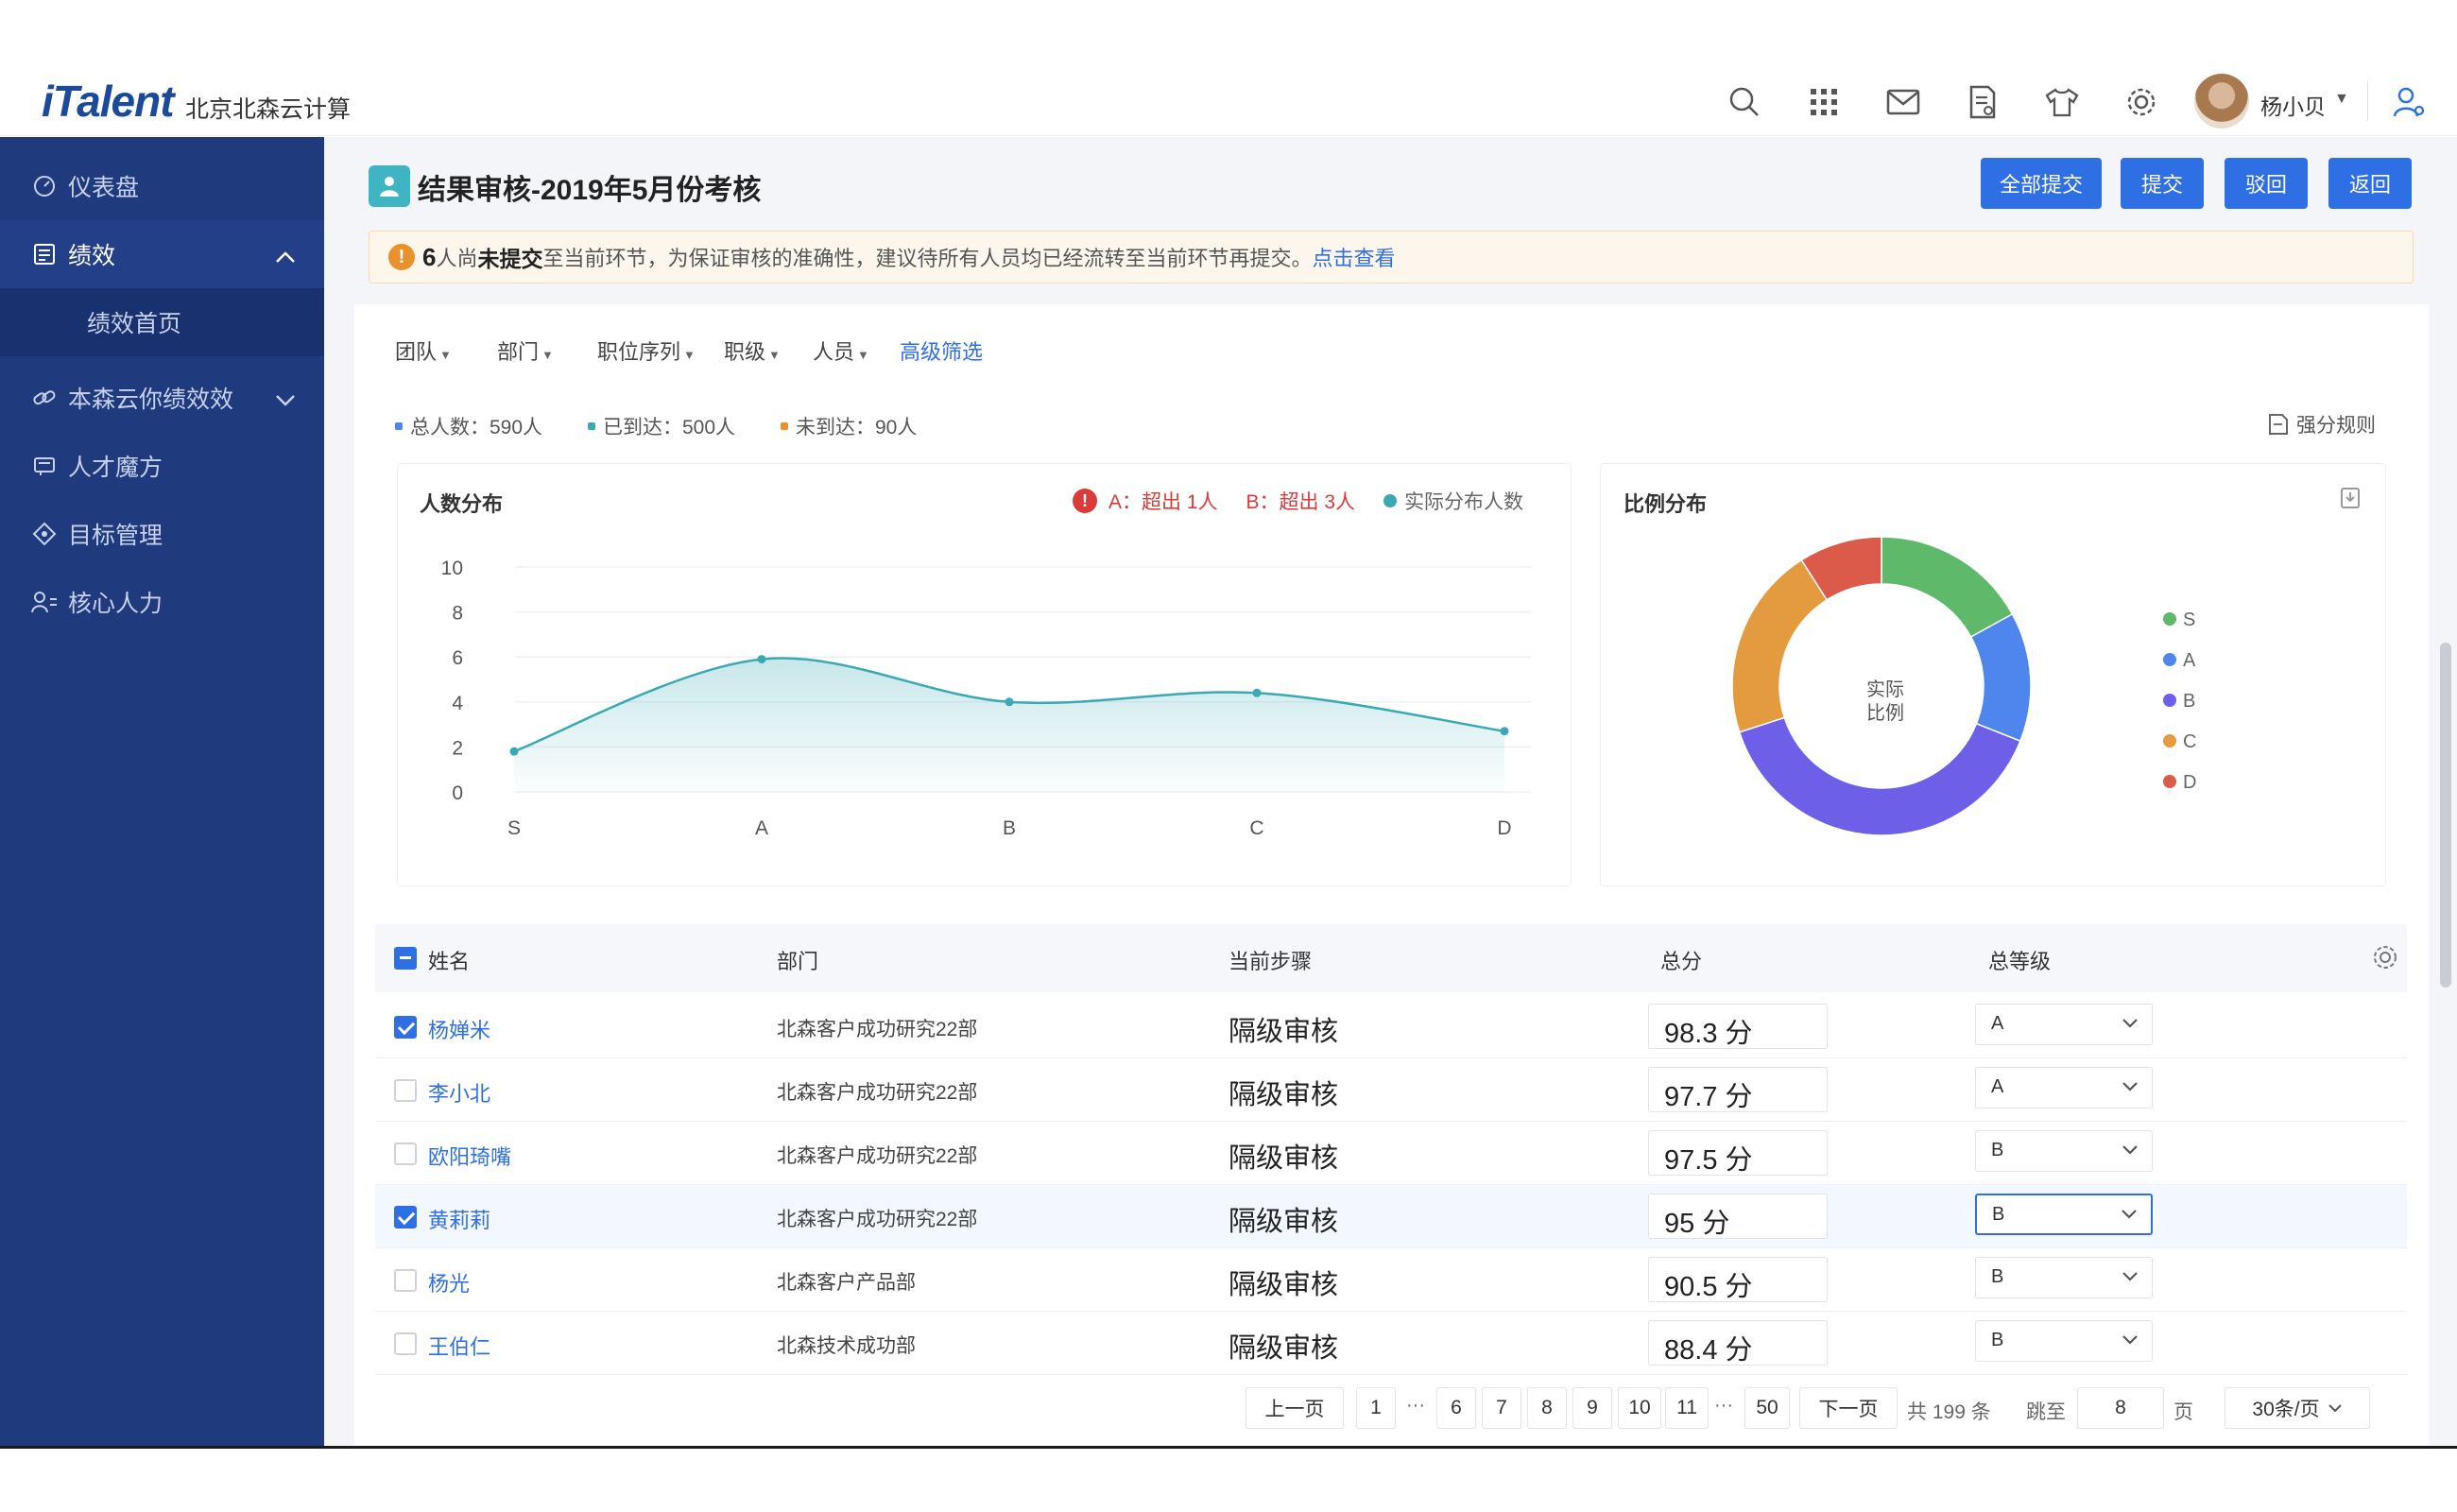  Describe the element at coordinates (1391, 1026) in the screenshot. I see `table-row: 杨婵米 北森客户成功研究22部 隔级审核 98.3 分 A` at that location.